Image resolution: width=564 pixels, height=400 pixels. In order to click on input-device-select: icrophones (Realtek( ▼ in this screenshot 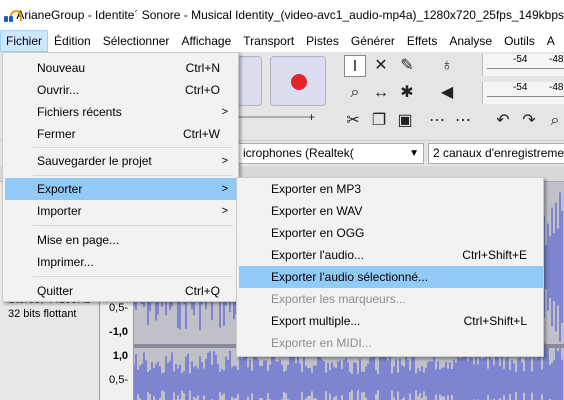, I will do `click(331, 153)`.